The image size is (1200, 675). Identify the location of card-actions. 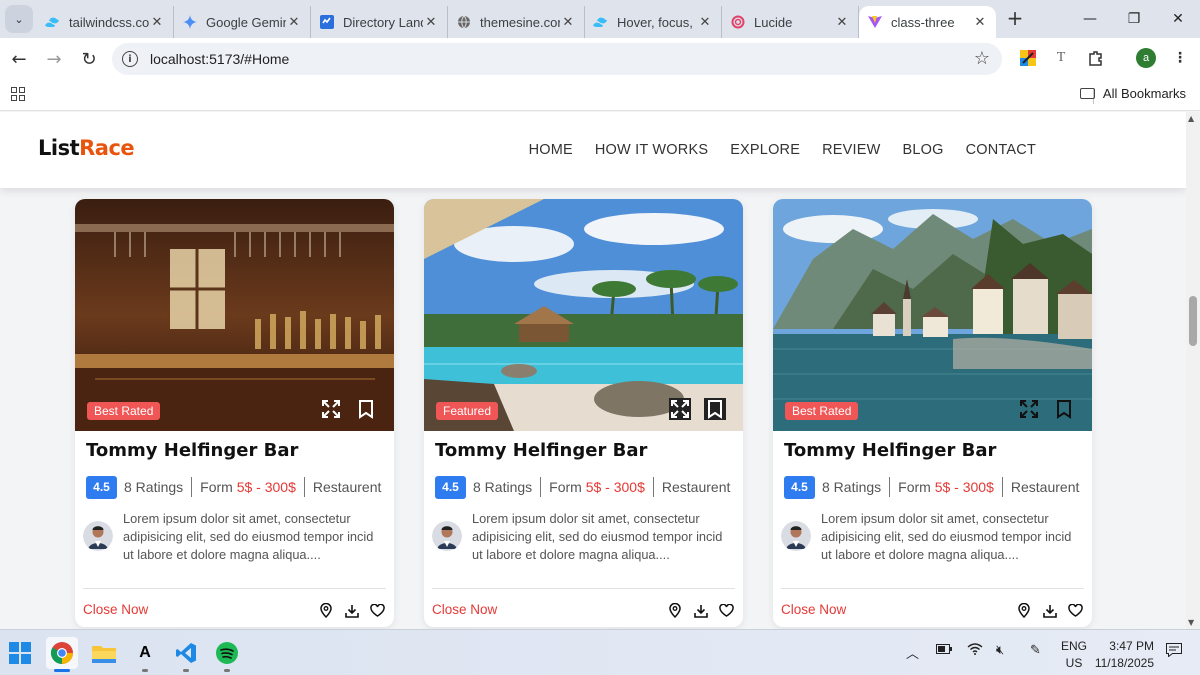
(700, 610).